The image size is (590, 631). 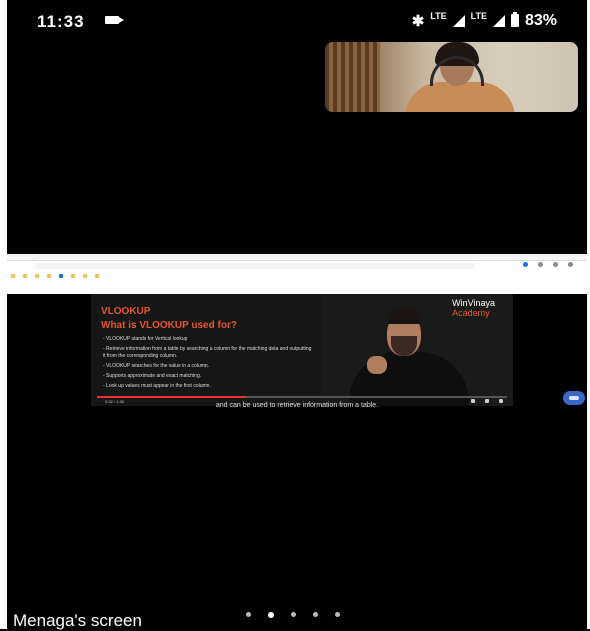 I want to click on academy-logo: WinVinaya Academy, so click(x=473, y=308).